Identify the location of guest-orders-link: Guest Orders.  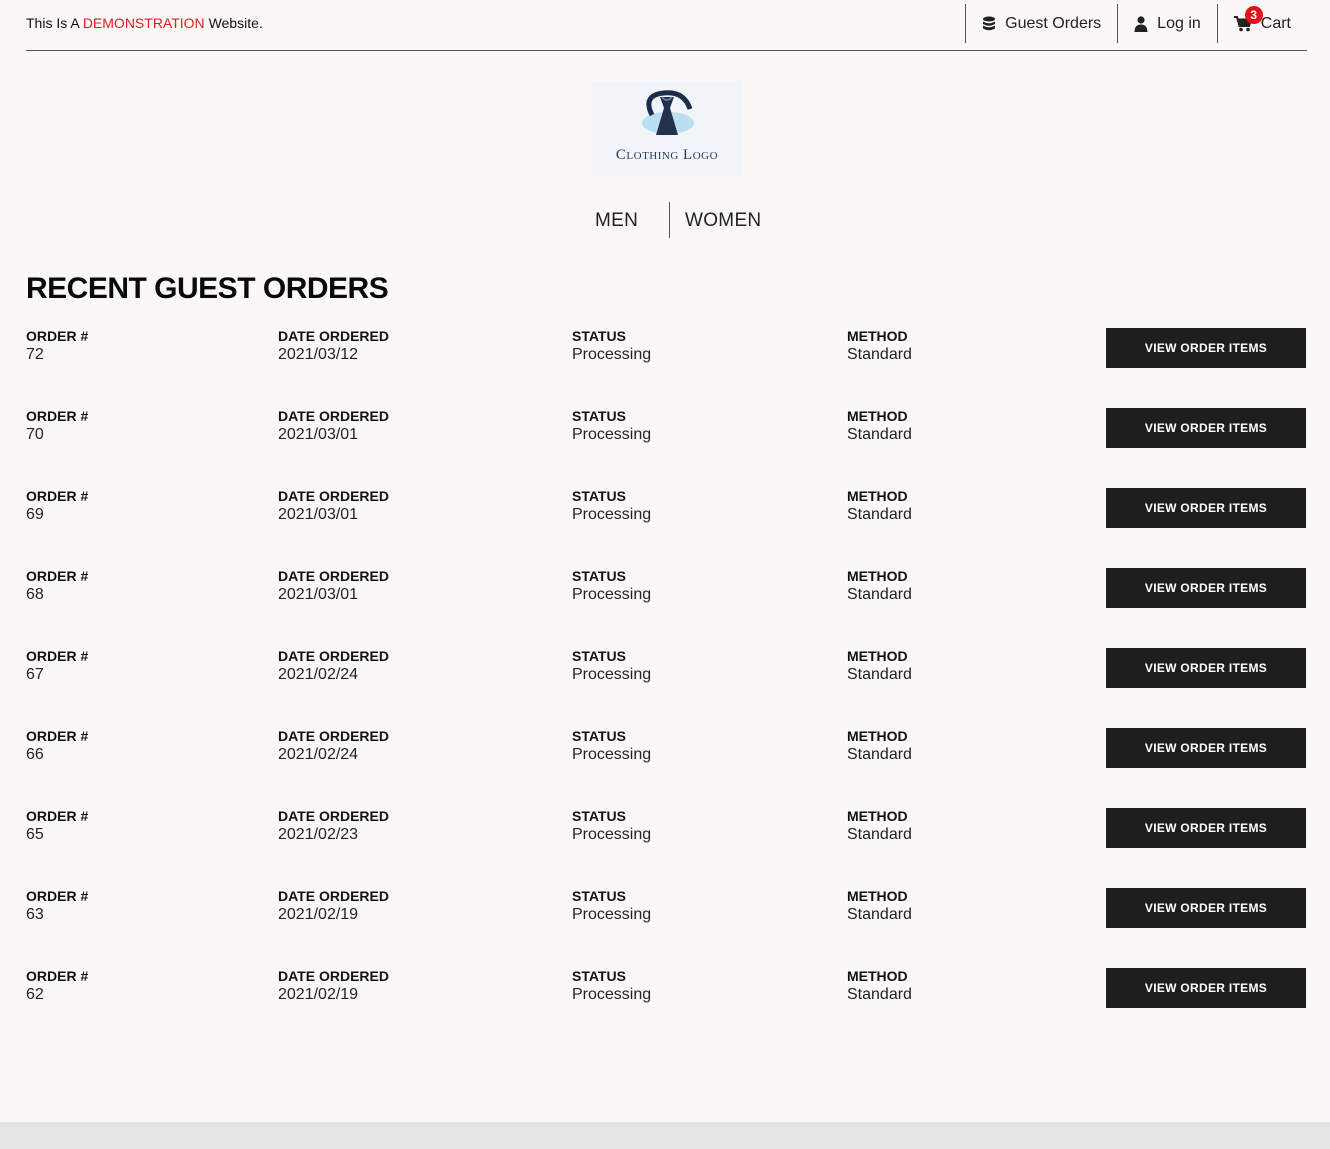
(1041, 23).